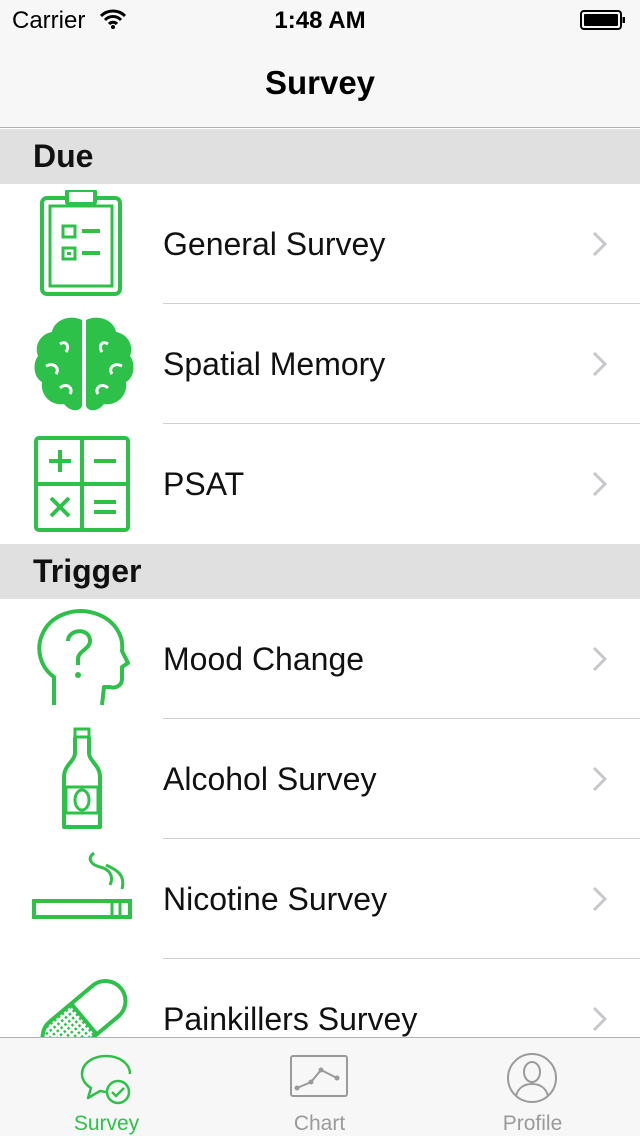  Describe the element at coordinates (106, 1123) in the screenshot. I see `tab-label: Survey` at that location.